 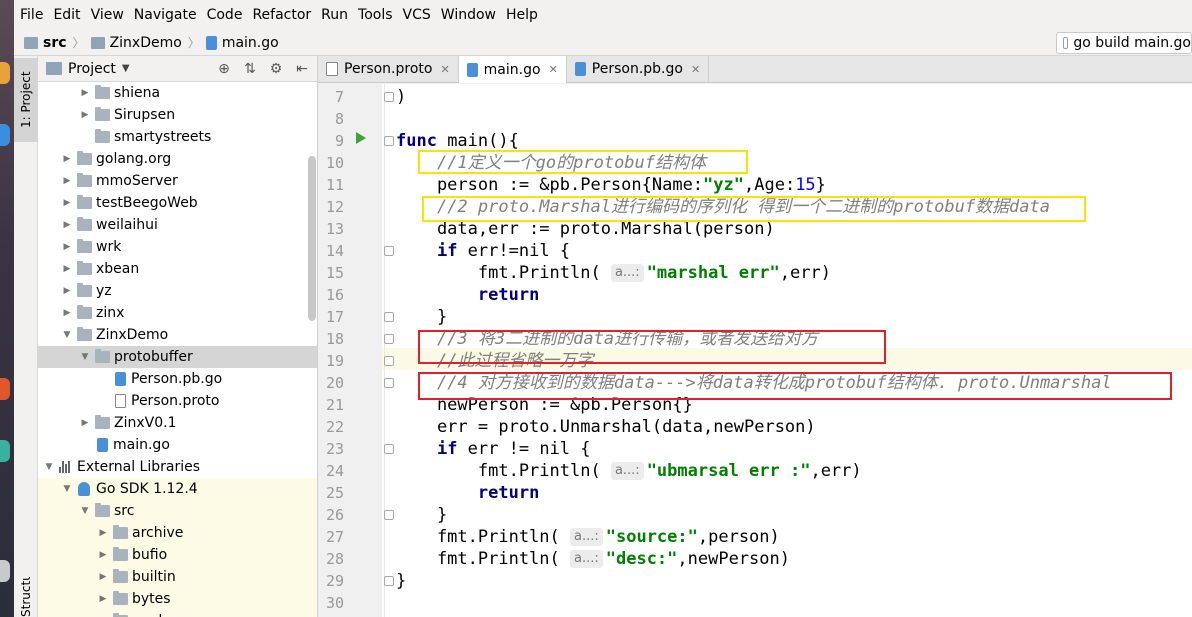 What do you see at coordinates (250, 69) in the screenshot?
I see `collapse-all-icon: ⇅` at bounding box center [250, 69].